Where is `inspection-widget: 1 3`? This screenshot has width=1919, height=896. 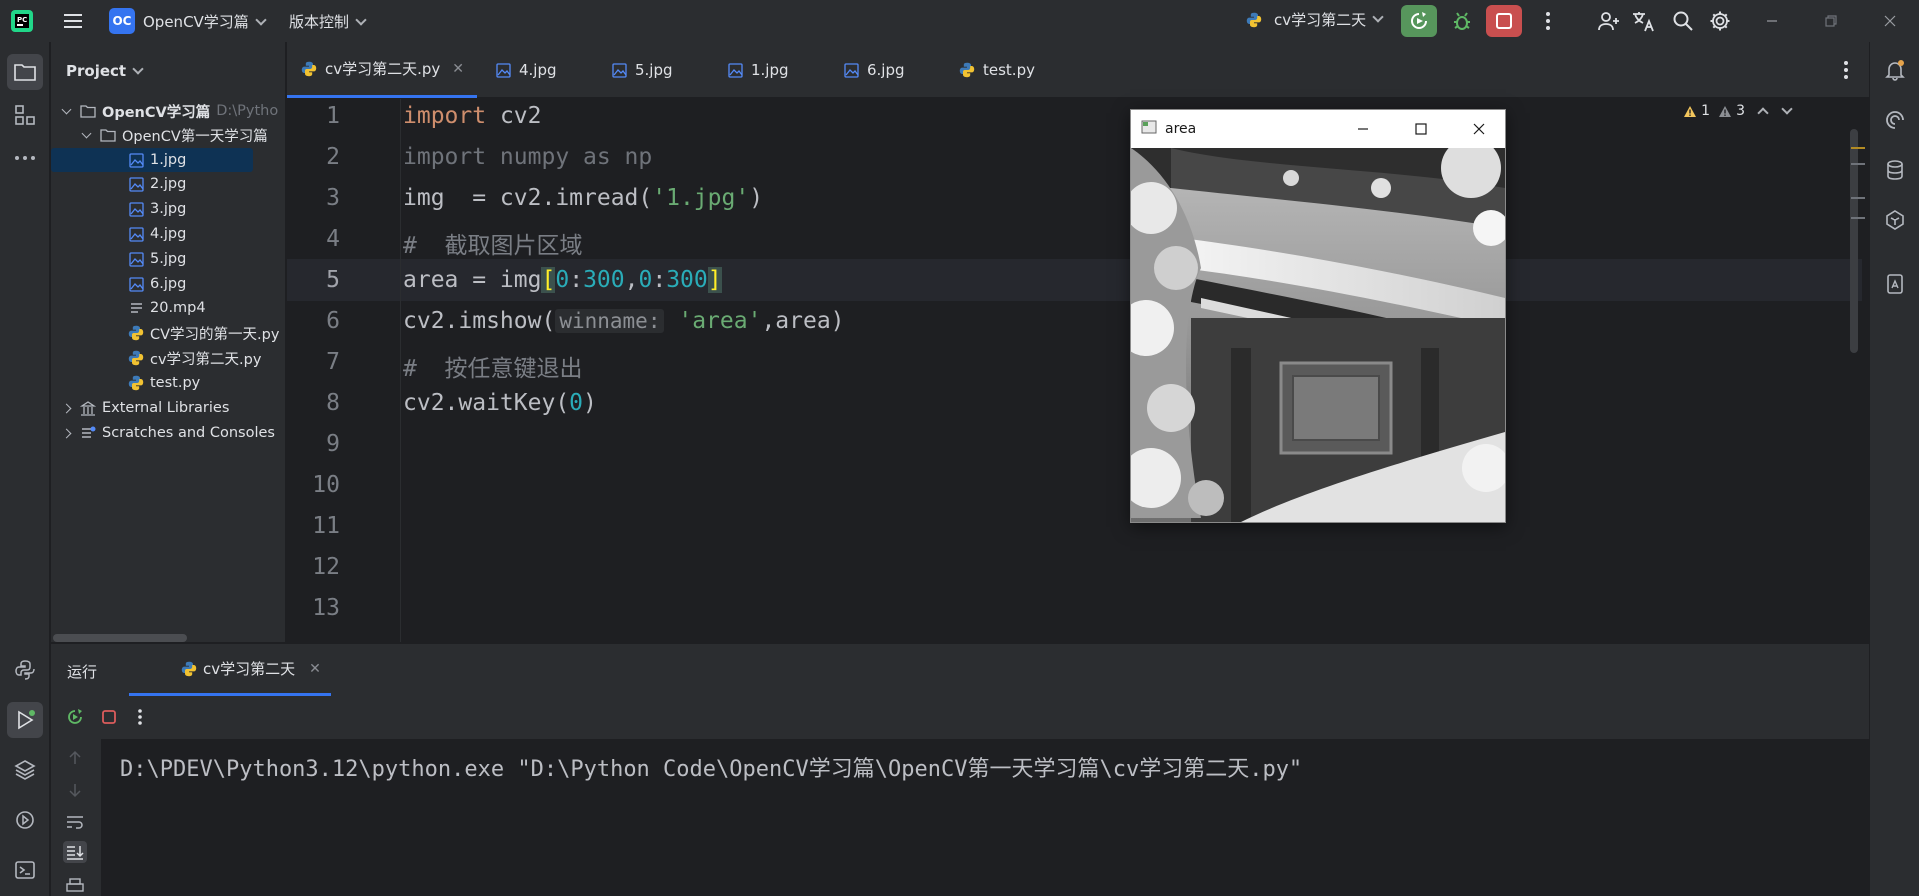 inspection-widget: 1 3 is located at coordinates (1738, 111).